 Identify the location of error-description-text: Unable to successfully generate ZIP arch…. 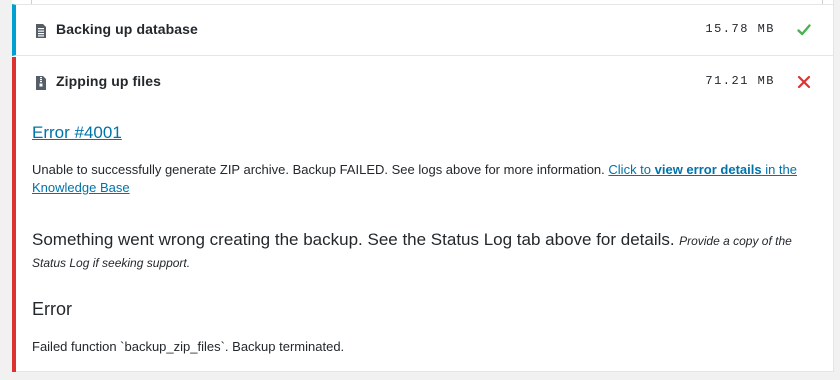
(318, 169).